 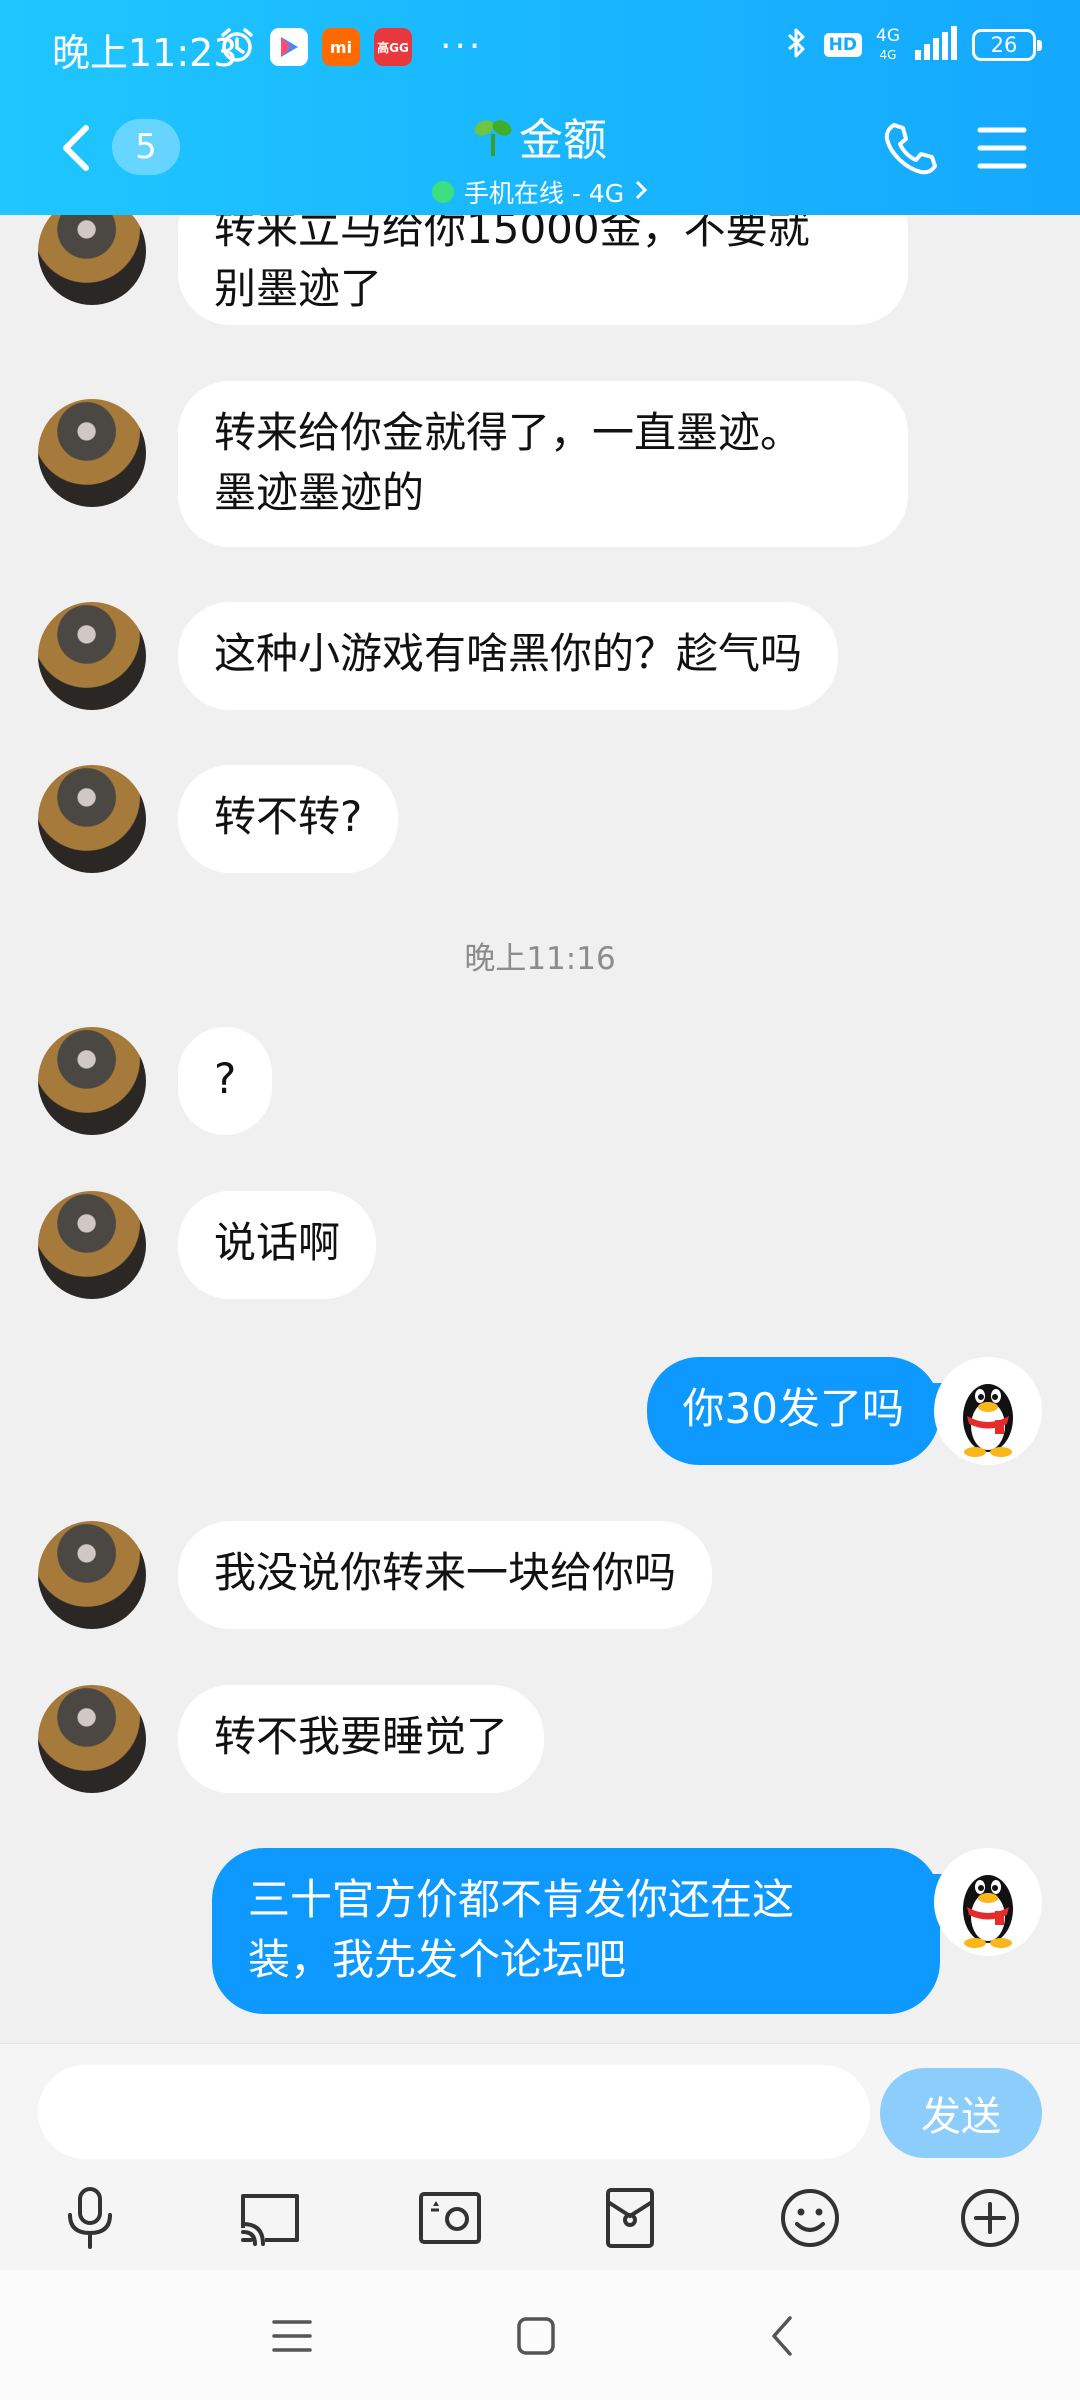 I want to click on status-notification-icons: mi 高GG ···, so click(x=350, y=47).